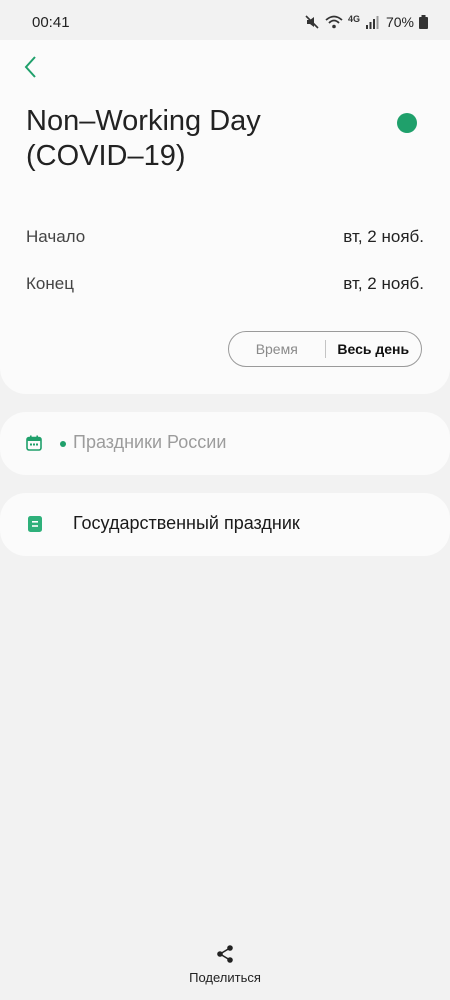 Image resolution: width=450 pixels, height=1000 pixels. Describe the element at coordinates (407, 123) in the screenshot. I see `event-color-dot` at that location.